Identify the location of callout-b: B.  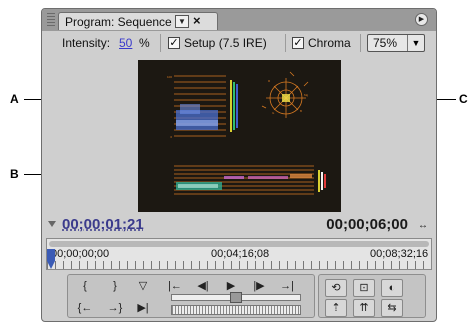
(14, 174).